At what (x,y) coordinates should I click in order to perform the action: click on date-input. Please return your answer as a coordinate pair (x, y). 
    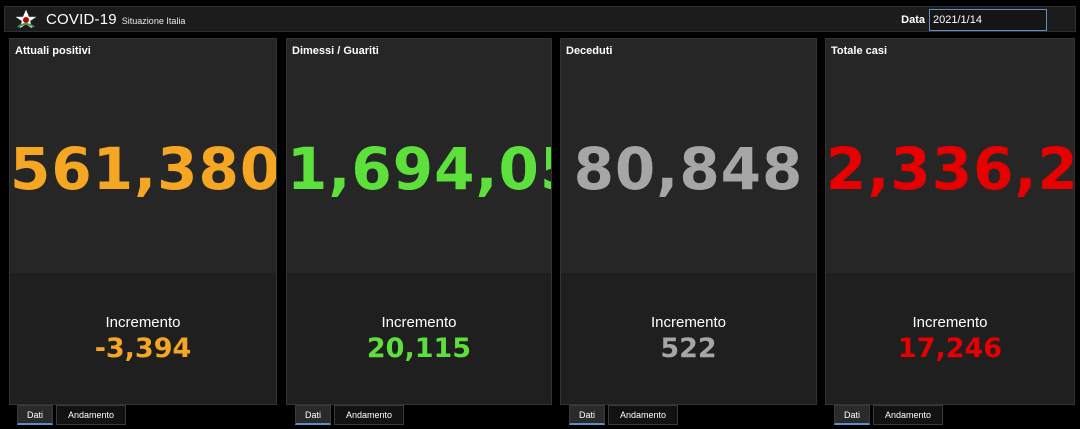
    Looking at the image, I should click on (988, 20).